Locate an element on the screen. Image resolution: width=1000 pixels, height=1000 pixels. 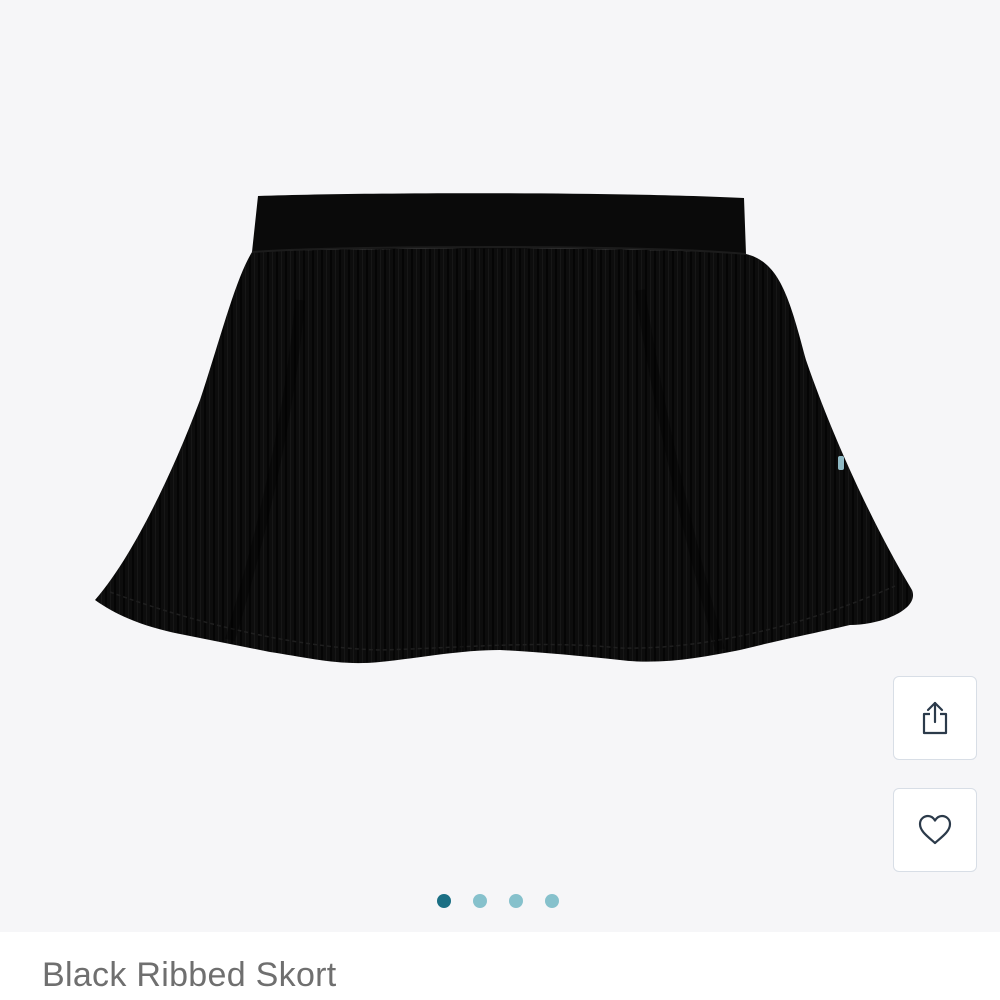
heart-icon is located at coordinates (935, 829).